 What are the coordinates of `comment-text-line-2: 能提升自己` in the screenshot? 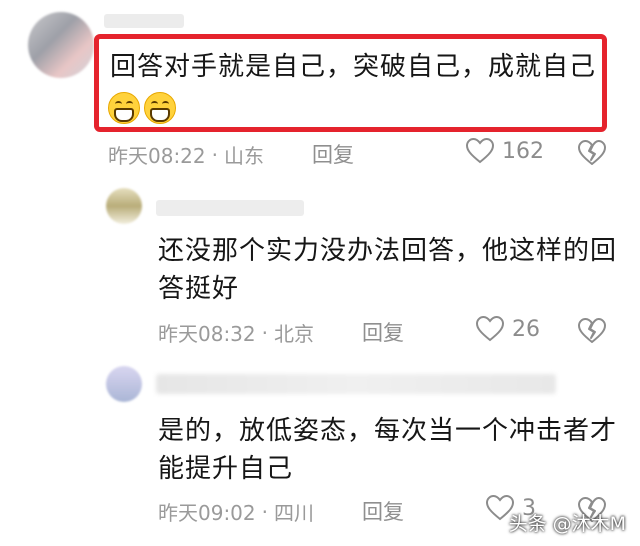 It's located at (226, 469).